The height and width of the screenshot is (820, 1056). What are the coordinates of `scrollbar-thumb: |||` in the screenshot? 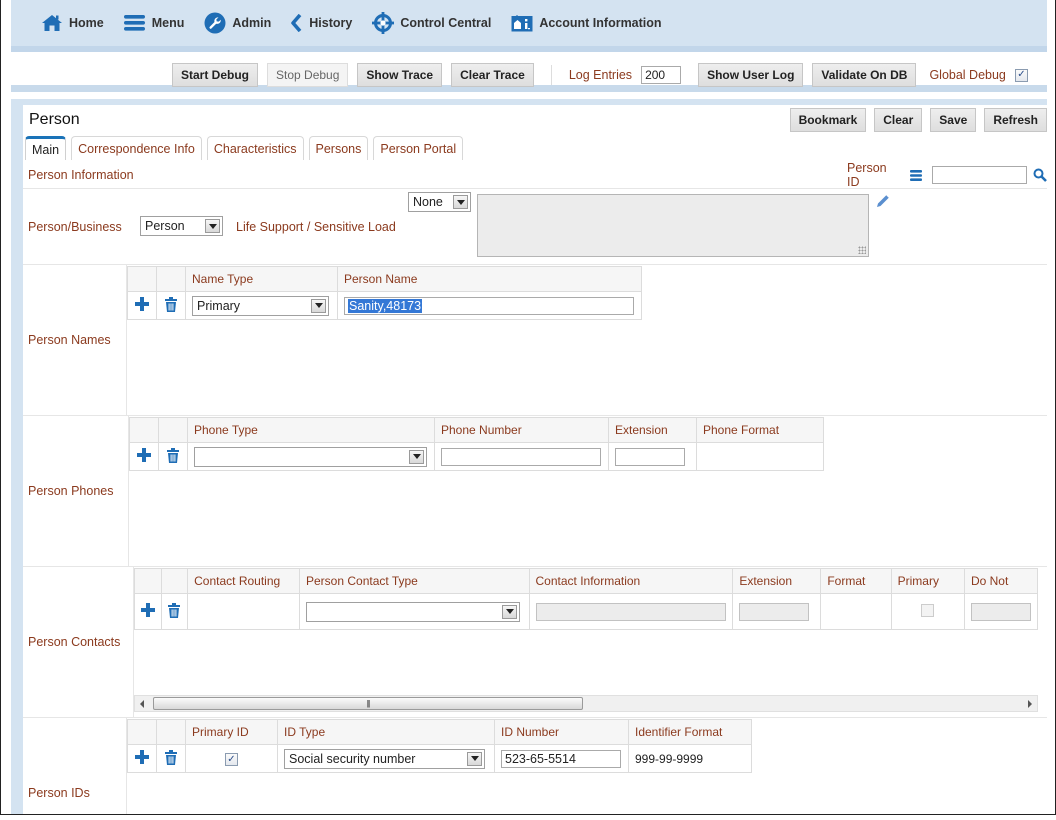 It's located at (368, 703).